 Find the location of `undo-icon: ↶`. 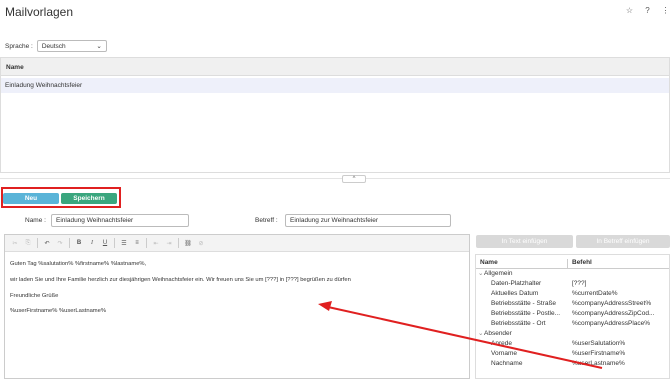

undo-icon: ↶ is located at coordinates (47, 243).